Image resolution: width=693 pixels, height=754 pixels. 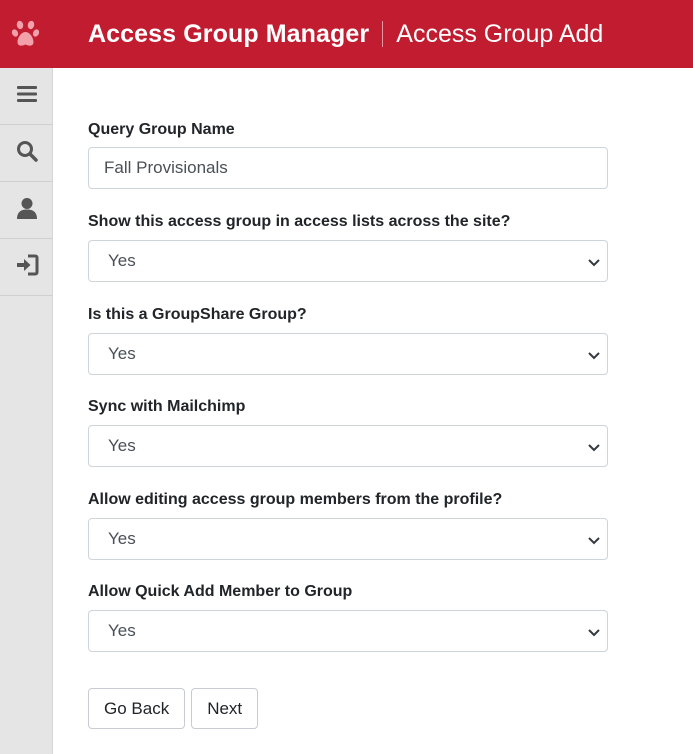 I want to click on sidebar-item-menu, so click(x=26, y=96).